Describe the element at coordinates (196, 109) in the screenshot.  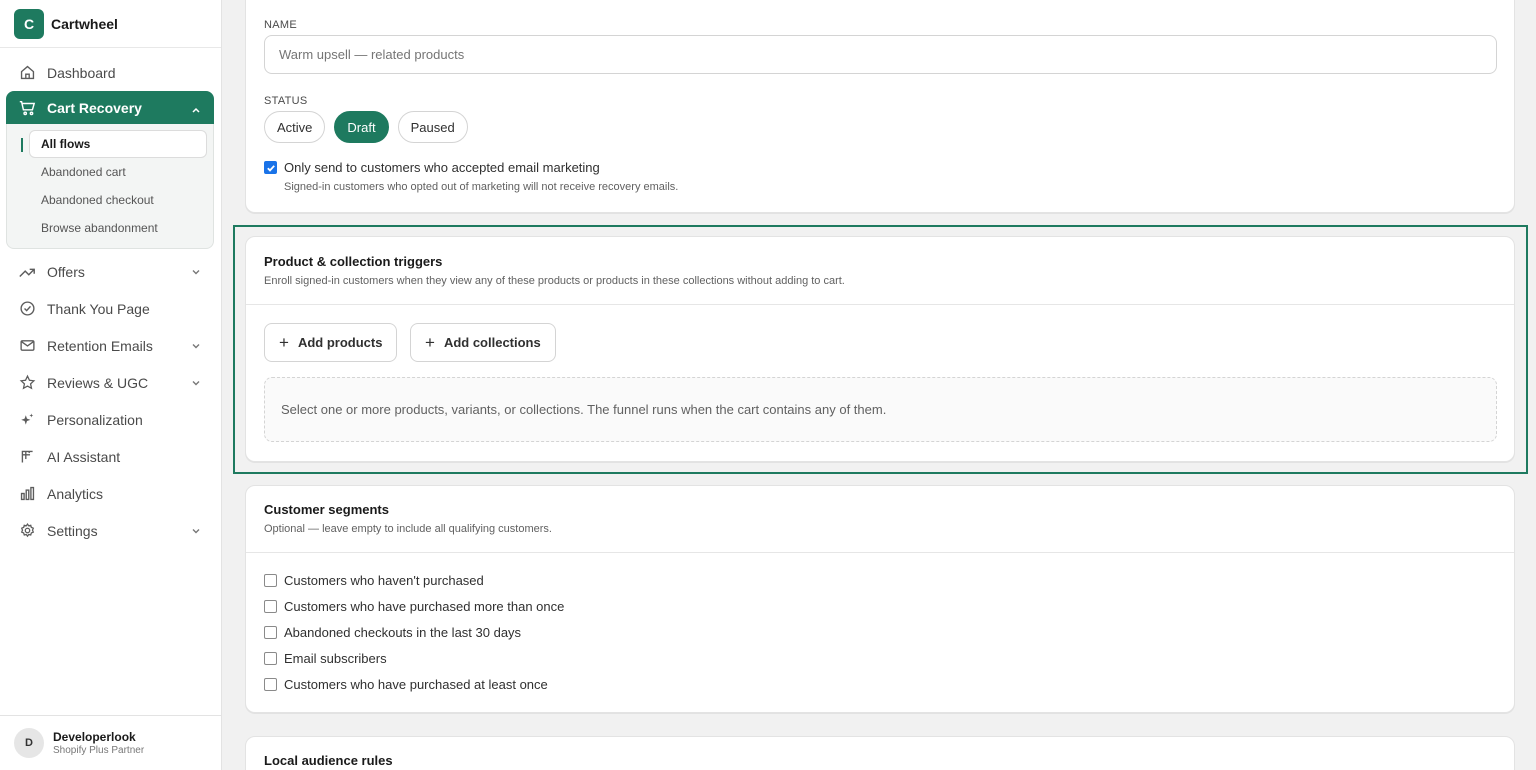
I see `chevron-up-icon` at that location.